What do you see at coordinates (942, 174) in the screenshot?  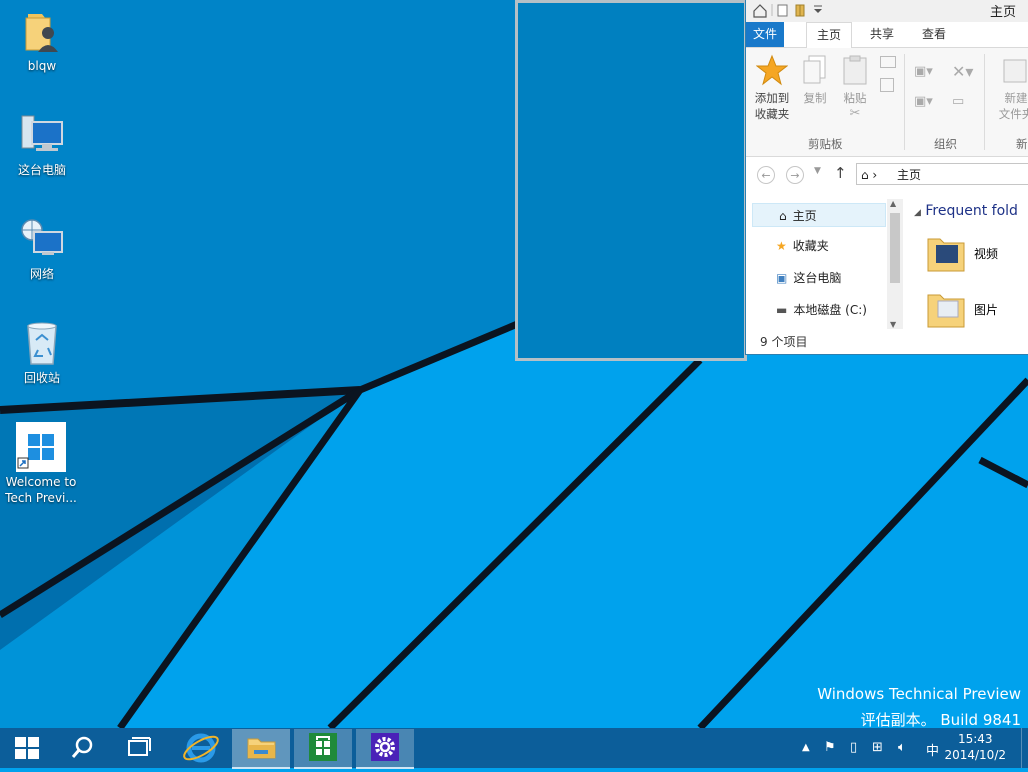 I see `address-field: ⌂ › 主页` at bounding box center [942, 174].